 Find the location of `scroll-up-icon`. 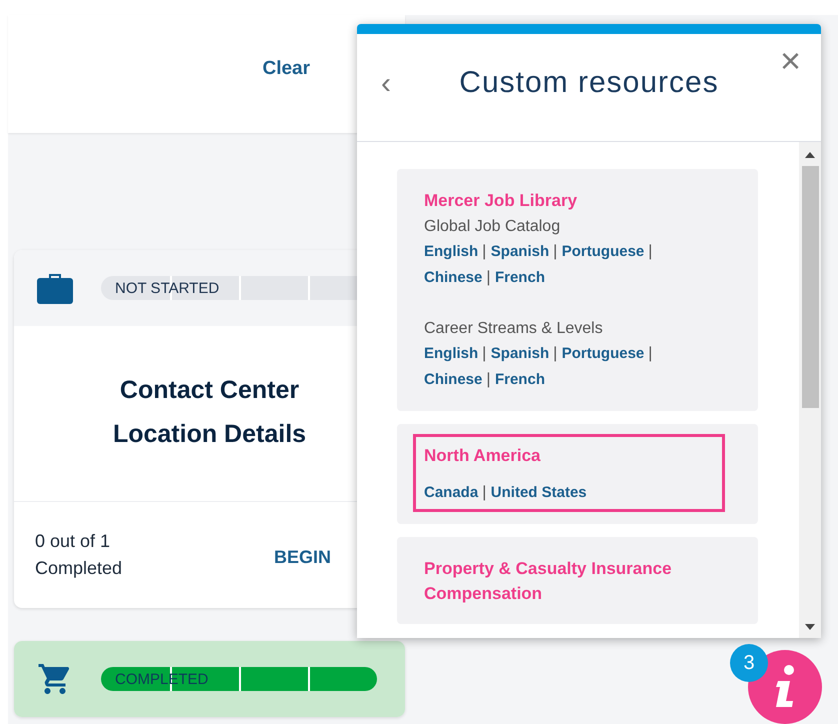

scroll-up-icon is located at coordinates (810, 155).